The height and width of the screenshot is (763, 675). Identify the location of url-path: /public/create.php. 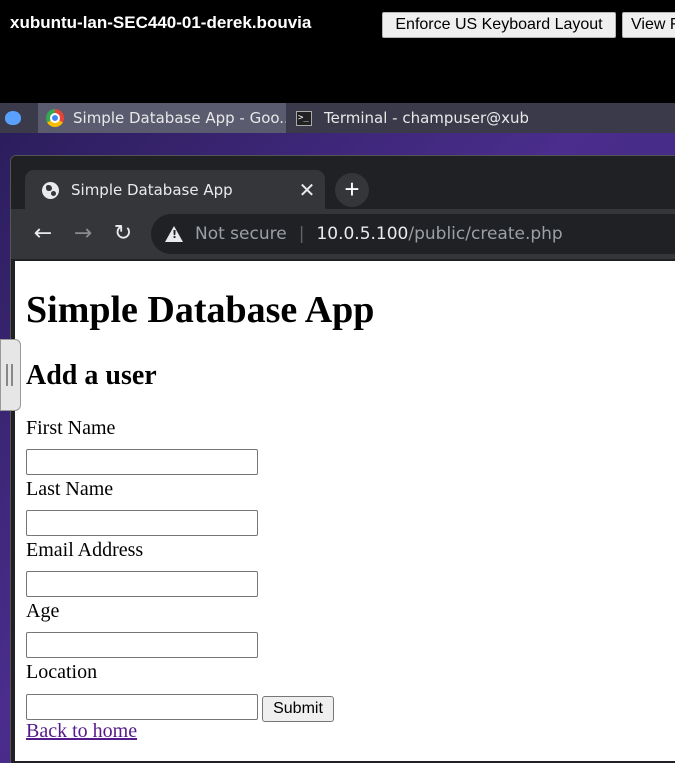
(485, 234).